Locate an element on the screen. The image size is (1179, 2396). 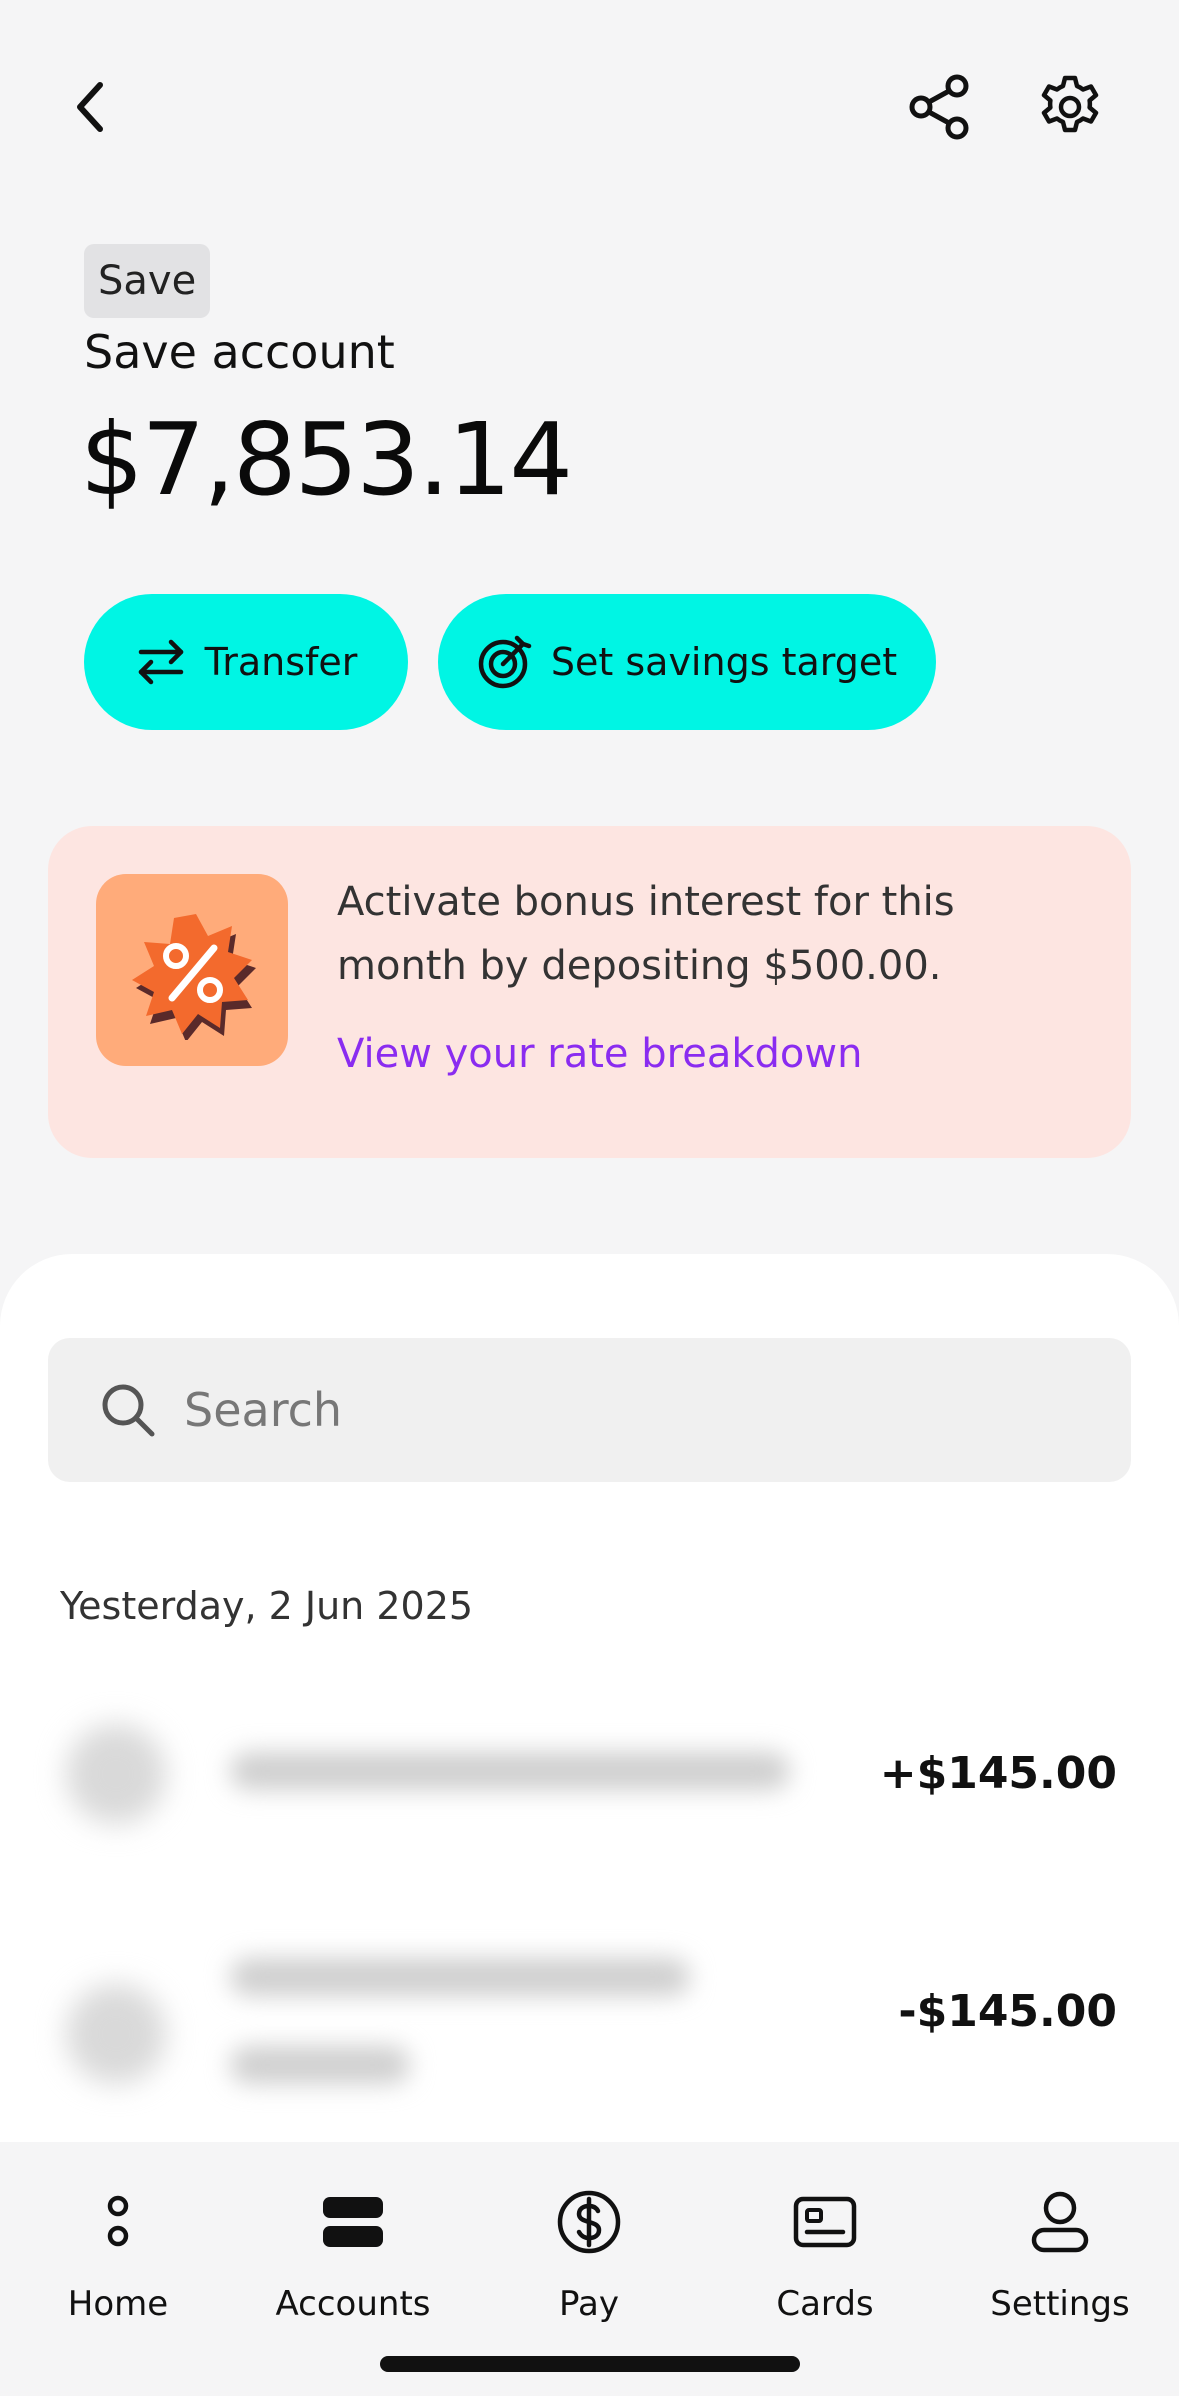
transaction-amount: -$145.00 is located at coordinates (1007, 2011).